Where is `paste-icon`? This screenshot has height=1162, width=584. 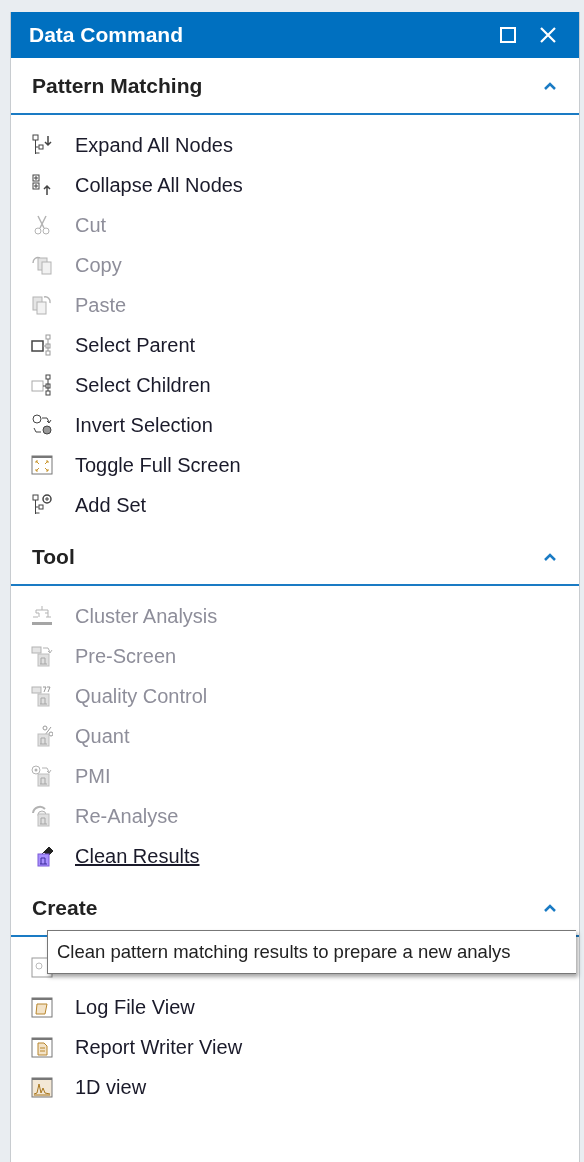
paste-icon is located at coordinates (42, 305).